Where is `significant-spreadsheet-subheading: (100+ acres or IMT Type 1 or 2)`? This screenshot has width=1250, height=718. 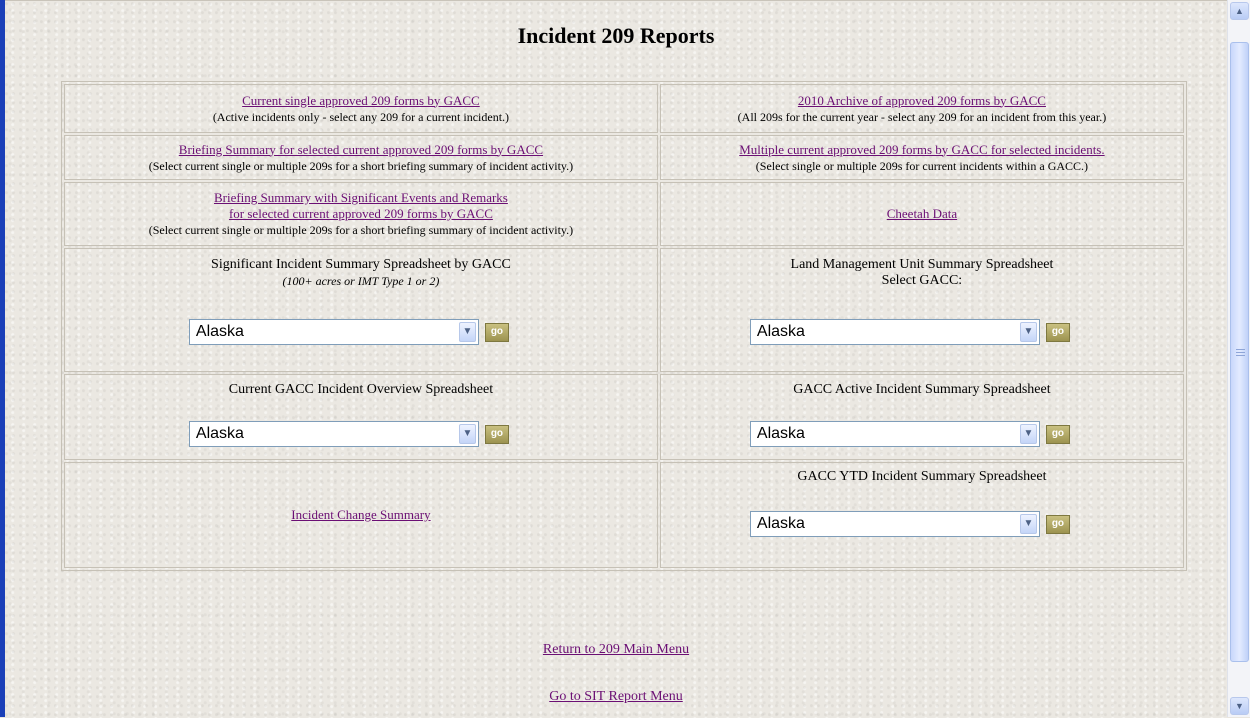 significant-spreadsheet-subheading: (100+ acres or IMT Type 1 or 2) is located at coordinates (361, 281).